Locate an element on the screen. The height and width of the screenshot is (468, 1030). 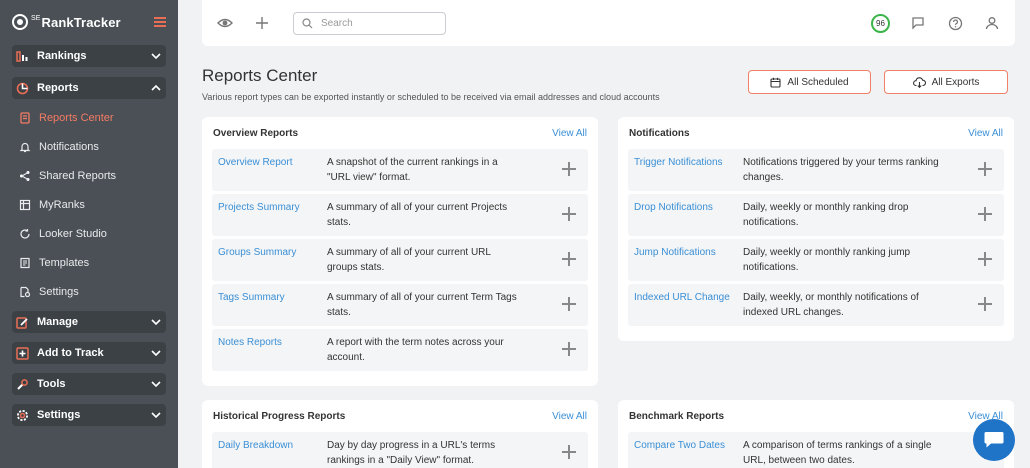
hamburger-menu-icon is located at coordinates (160, 22).